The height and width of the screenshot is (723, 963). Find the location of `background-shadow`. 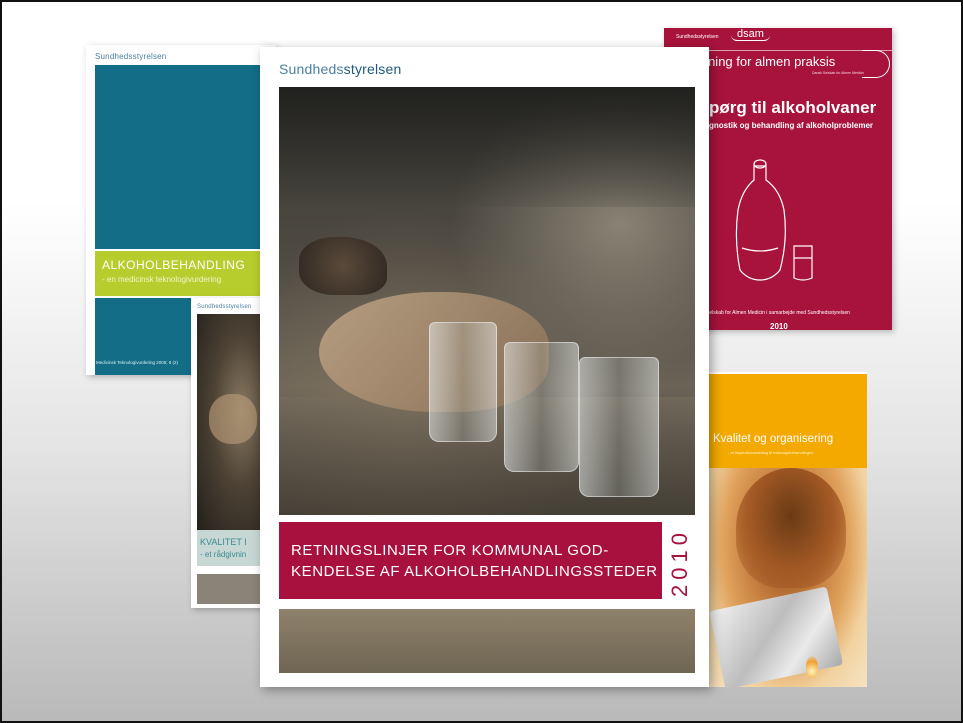

background-shadow is located at coordinates (487, 147).